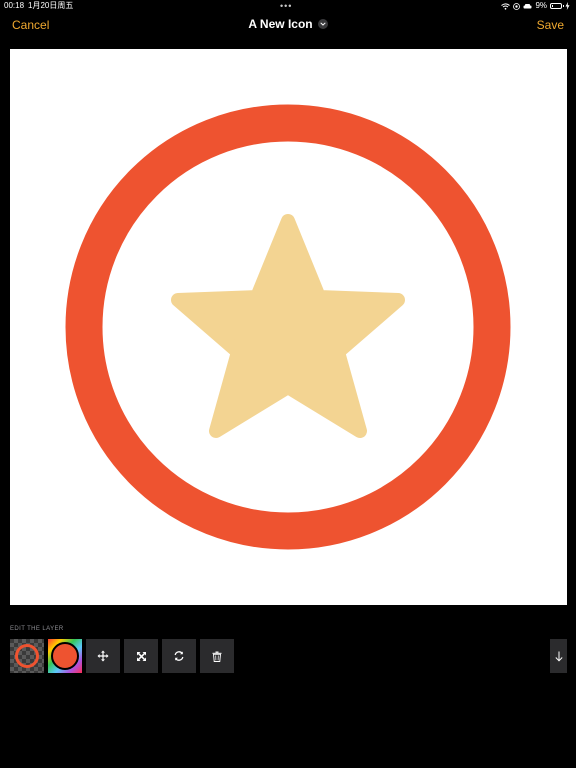 The image size is (576, 768). What do you see at coordinates (322, 24) in the screenshot?
I see `chevron-down-icon` at bounding box center [322, 24].